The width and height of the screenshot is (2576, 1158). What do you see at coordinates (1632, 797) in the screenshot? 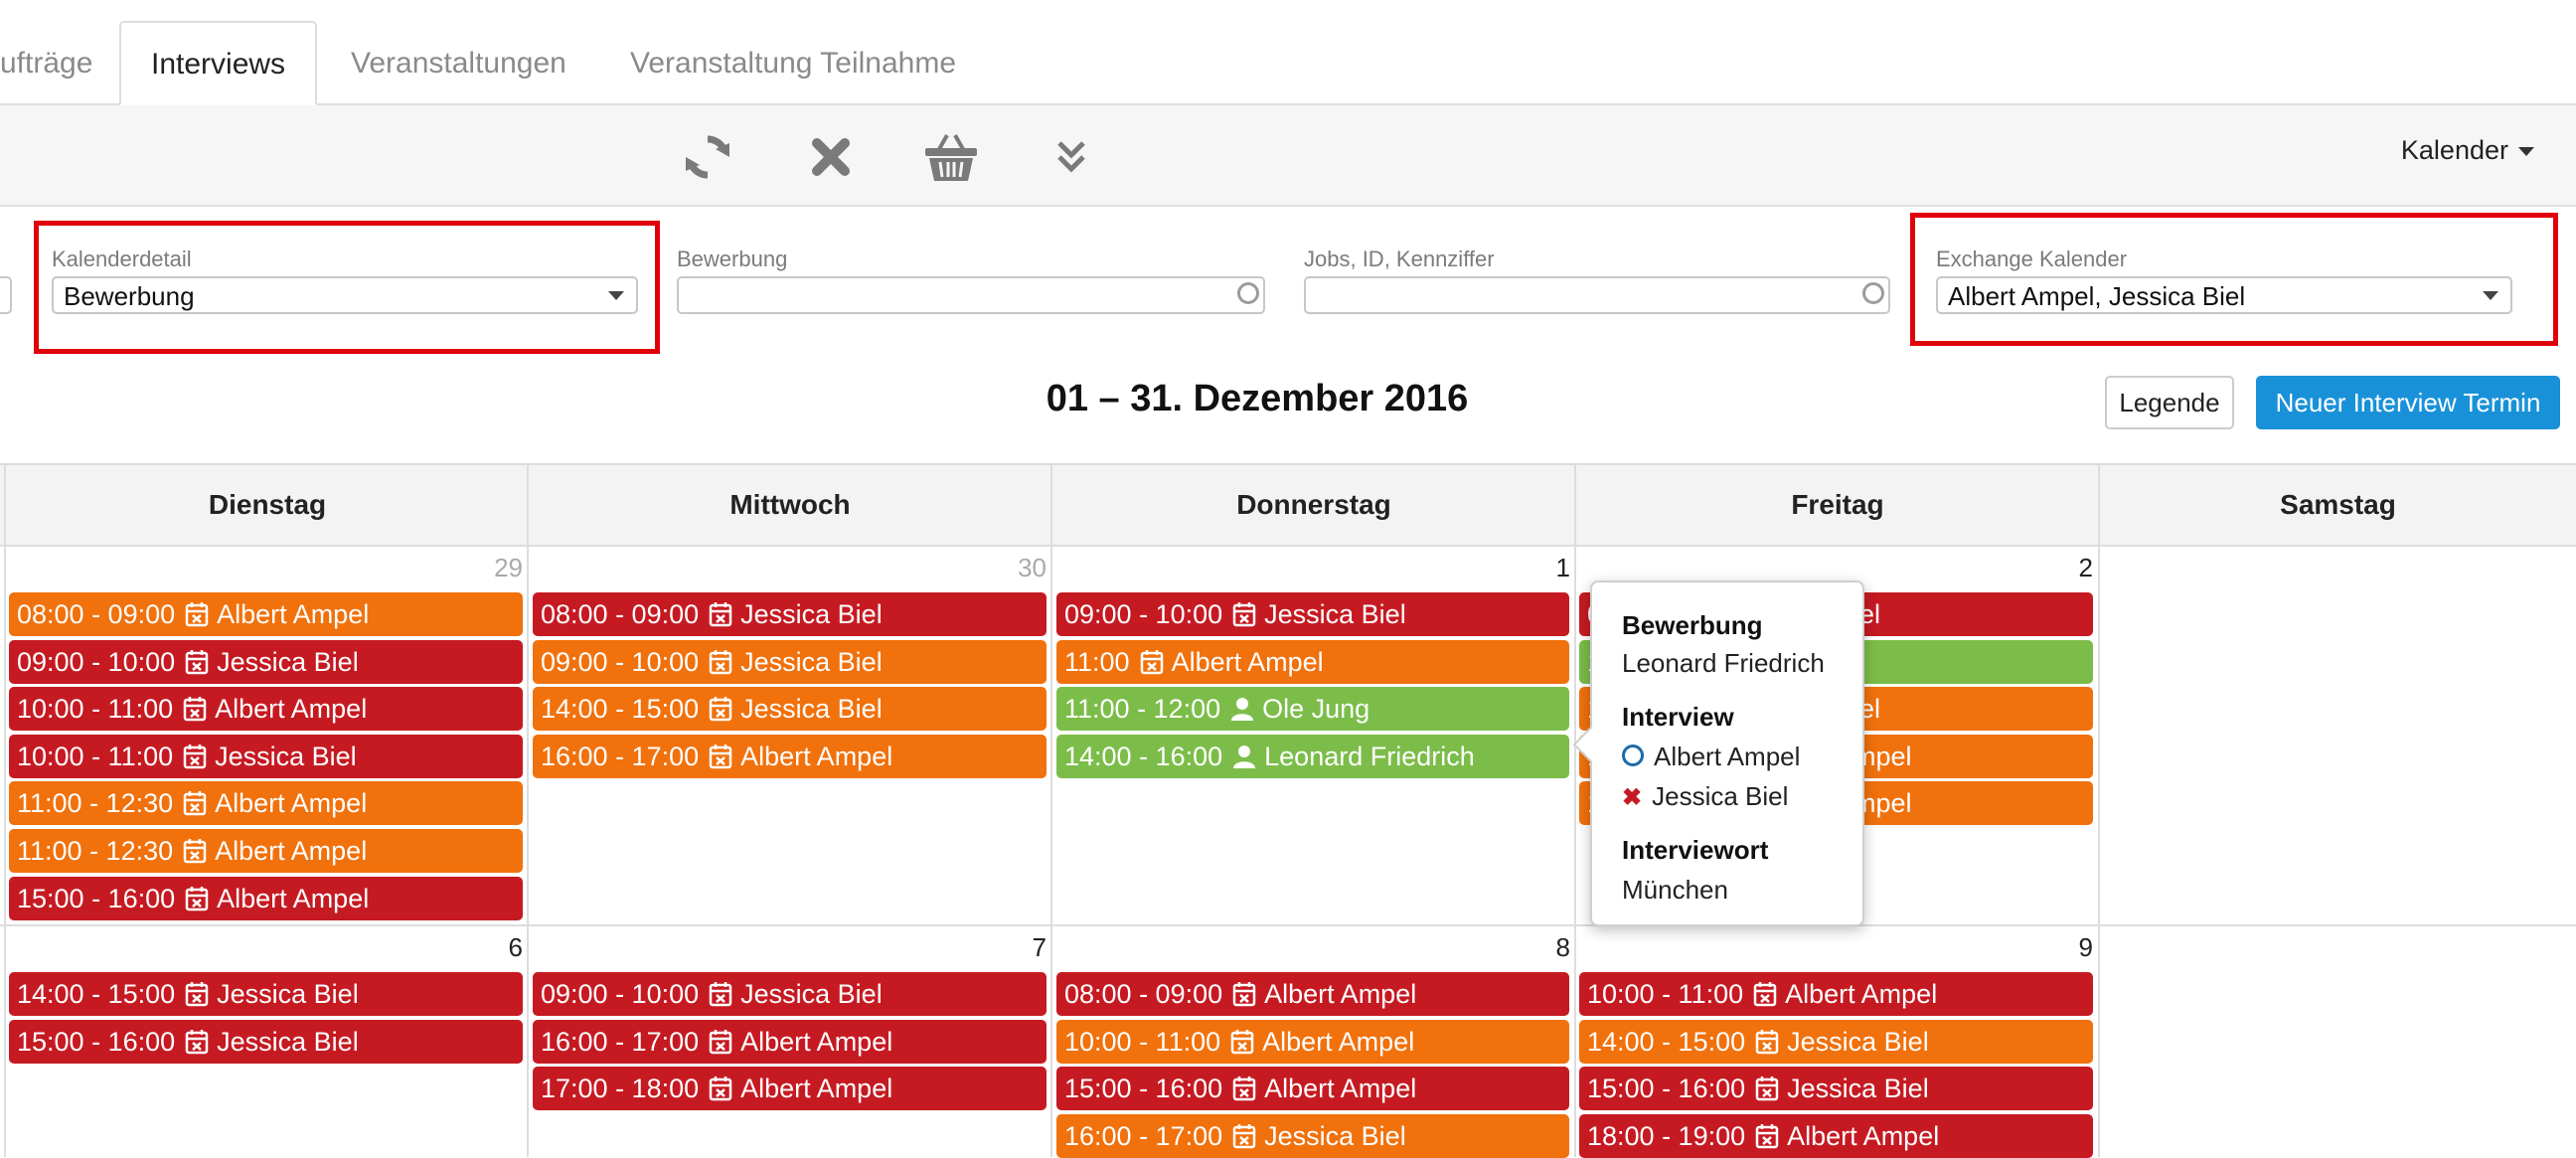
I see `x-mark-icon: ✖` at bounding box center [1632, 797].